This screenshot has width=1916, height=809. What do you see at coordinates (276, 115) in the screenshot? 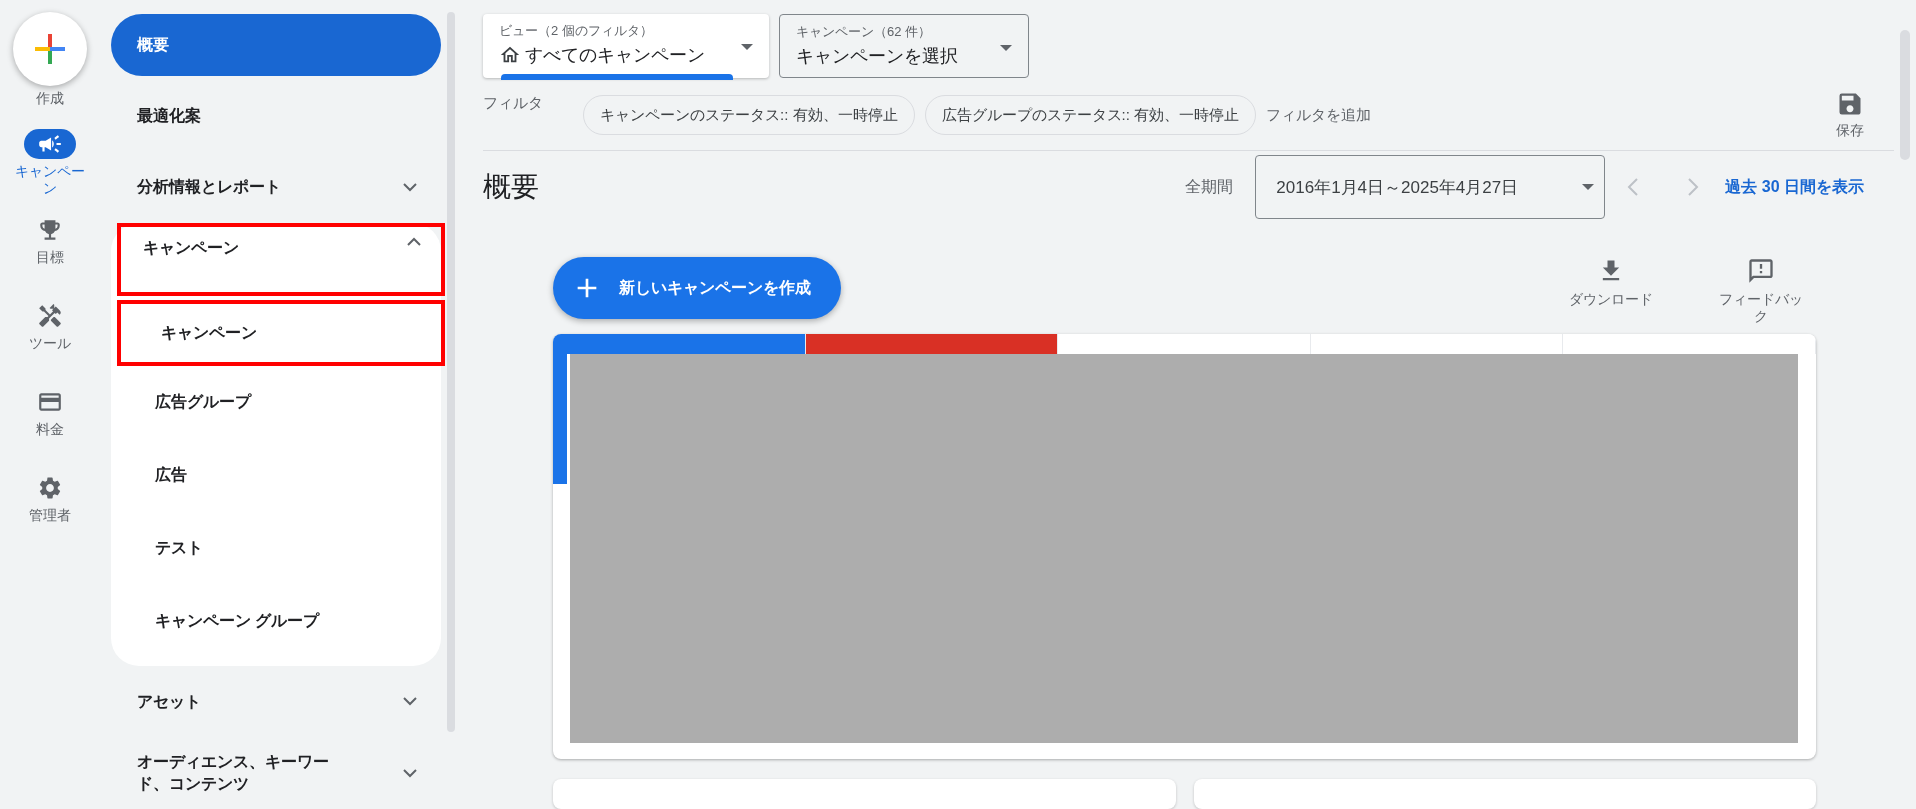
I see `nav-item: 最適化案` at bounding box center [276, 115].